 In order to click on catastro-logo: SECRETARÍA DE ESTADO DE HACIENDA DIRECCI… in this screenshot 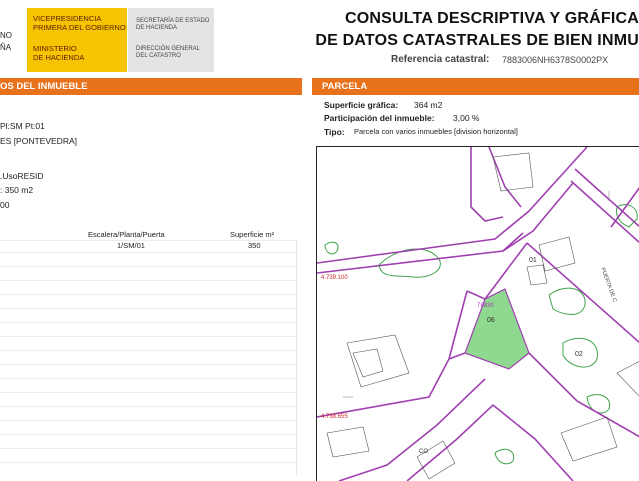, I will do `click(171, 40)`.